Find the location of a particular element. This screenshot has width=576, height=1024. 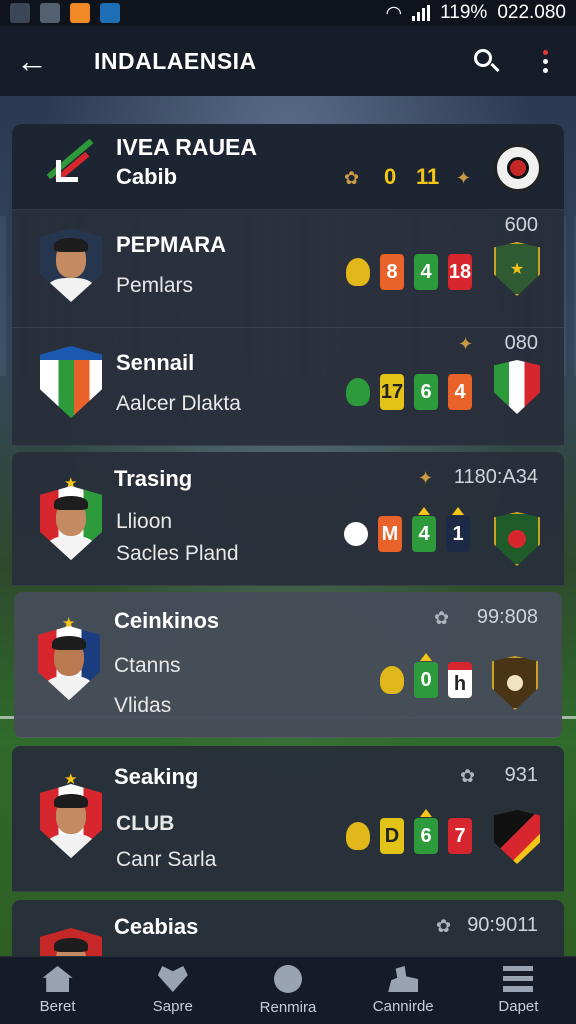

app-icon is located at coordinates (80, 13).